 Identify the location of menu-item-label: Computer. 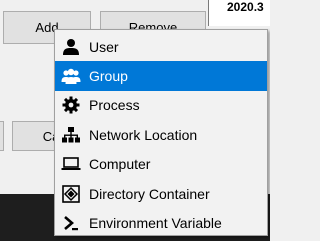
(120, 164).